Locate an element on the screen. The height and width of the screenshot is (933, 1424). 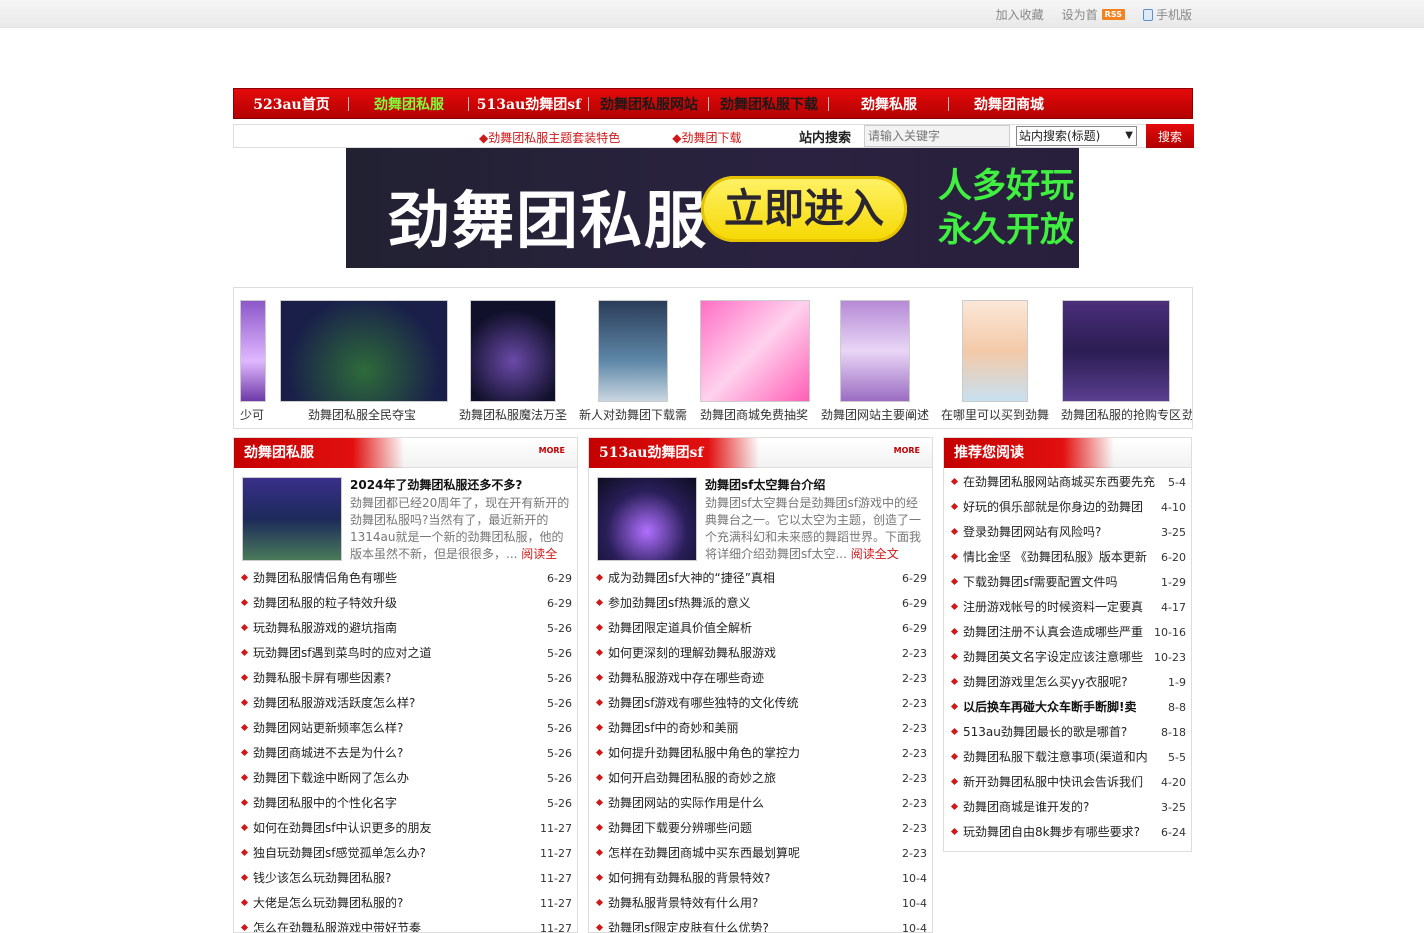
list-item: 如何拥有劲舞私服的背景特效? 10-4 is located at coordinates (760, 878).